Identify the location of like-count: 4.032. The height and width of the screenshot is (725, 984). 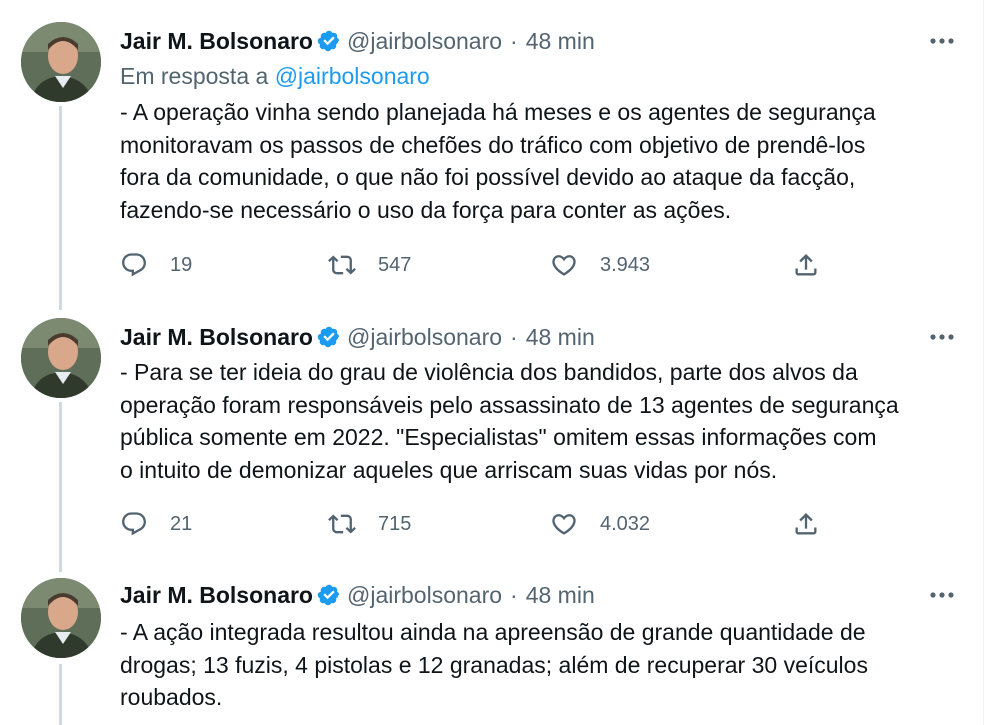
(625, 523).